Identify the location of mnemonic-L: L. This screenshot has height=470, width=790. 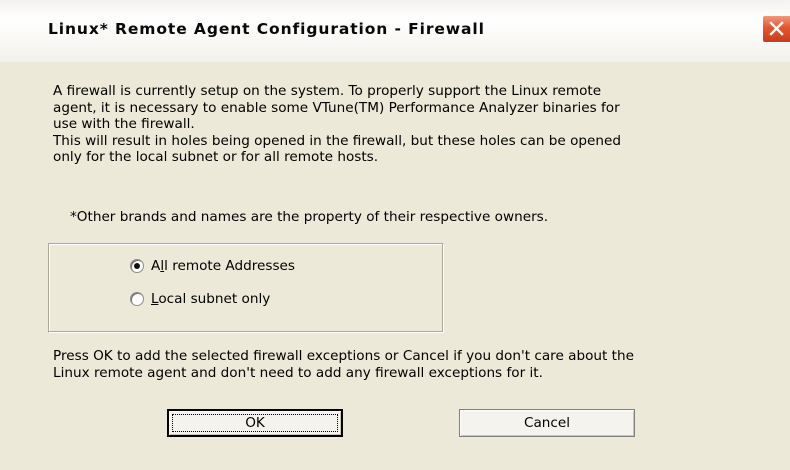
(155, 299).